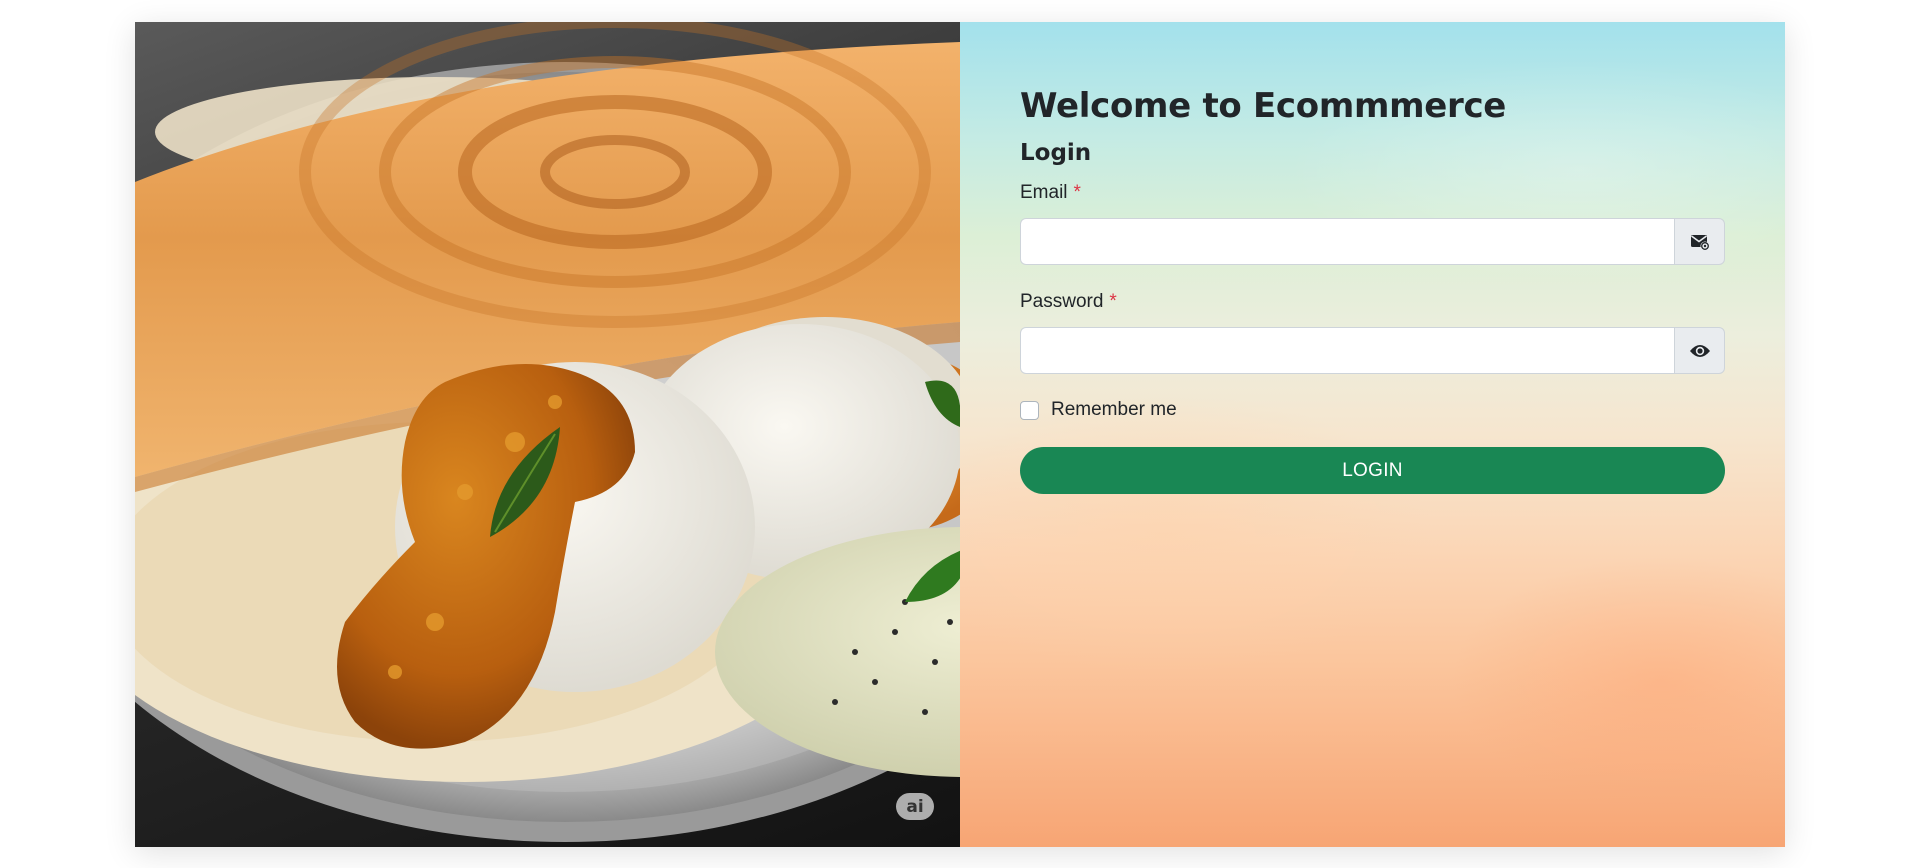 This screenshot has width=1920, height=868. Describe the element at coordinates (1347, 350) in the screenshot. I see `password-field` at that location.